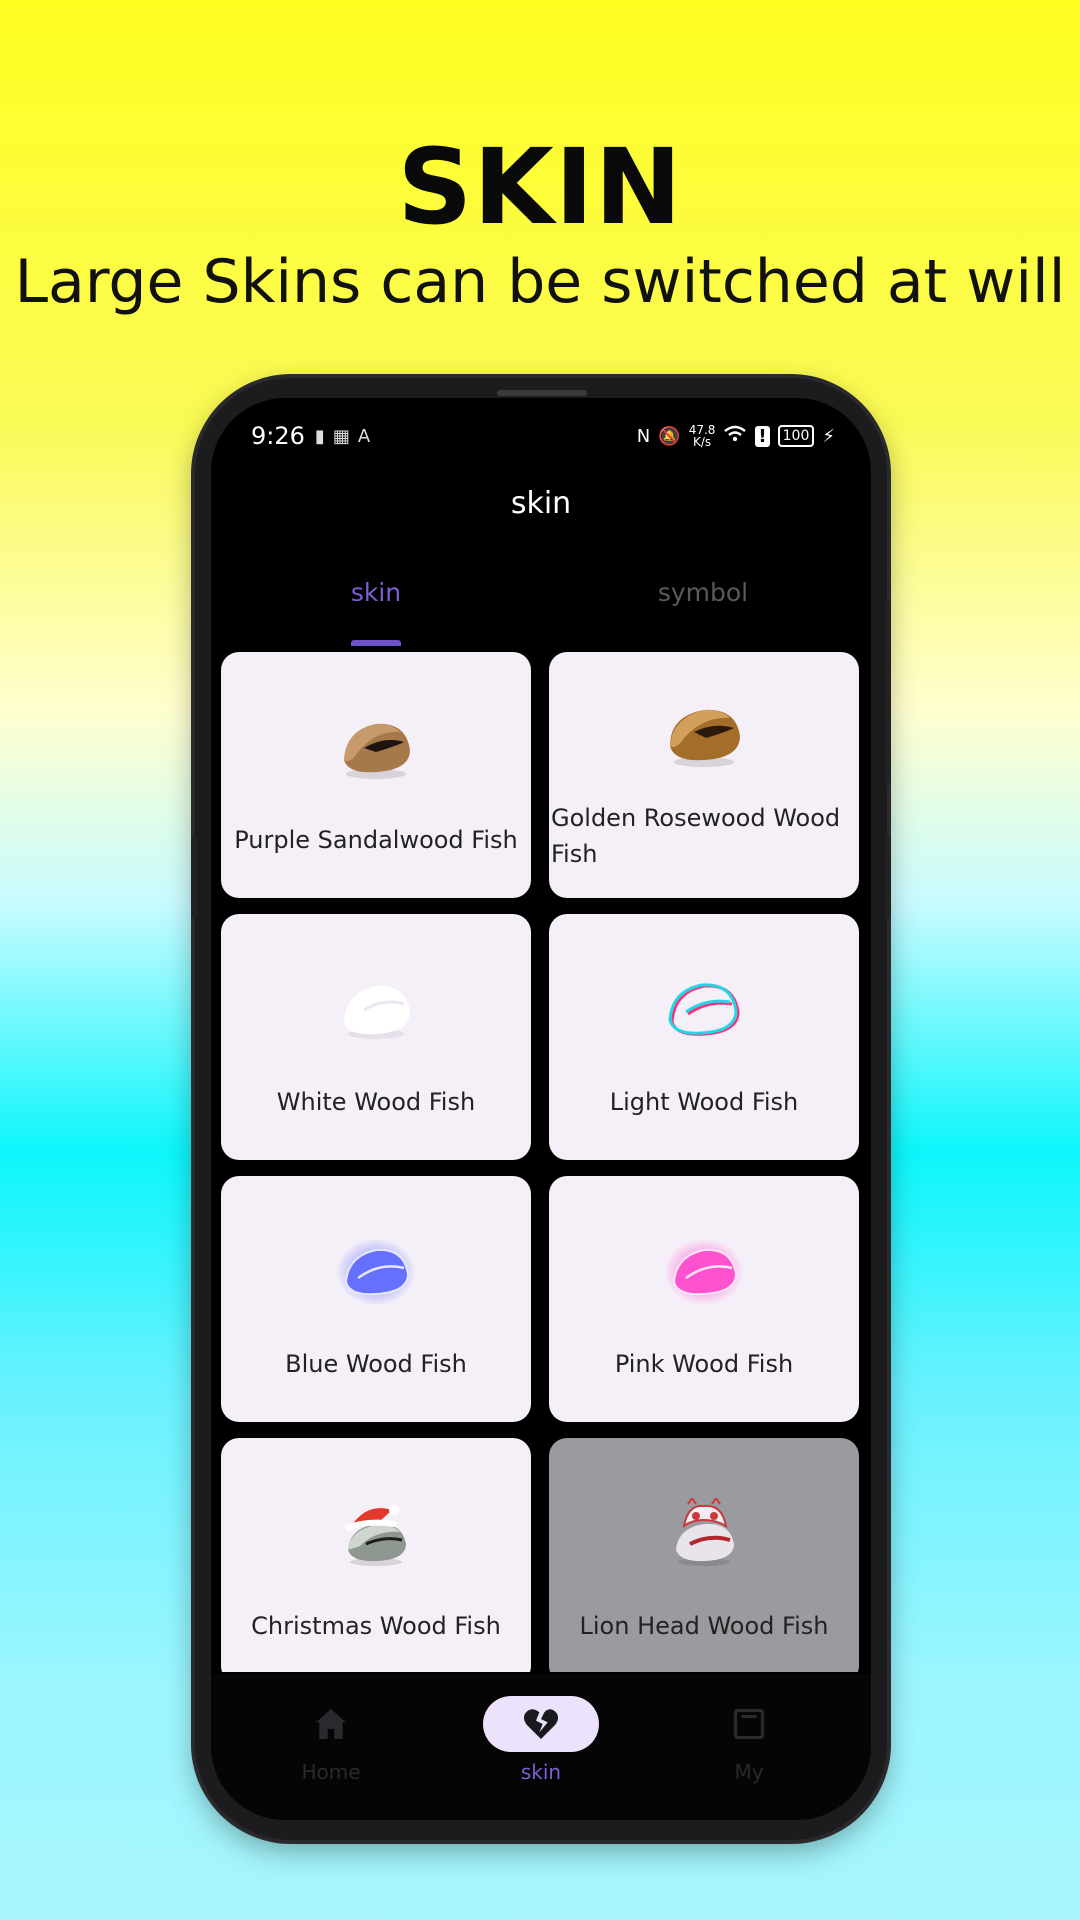 This screenshot has width=1080, height=1920. I want to click on skin-card-label: Christmas Wood Fish, so click(376, 1626).